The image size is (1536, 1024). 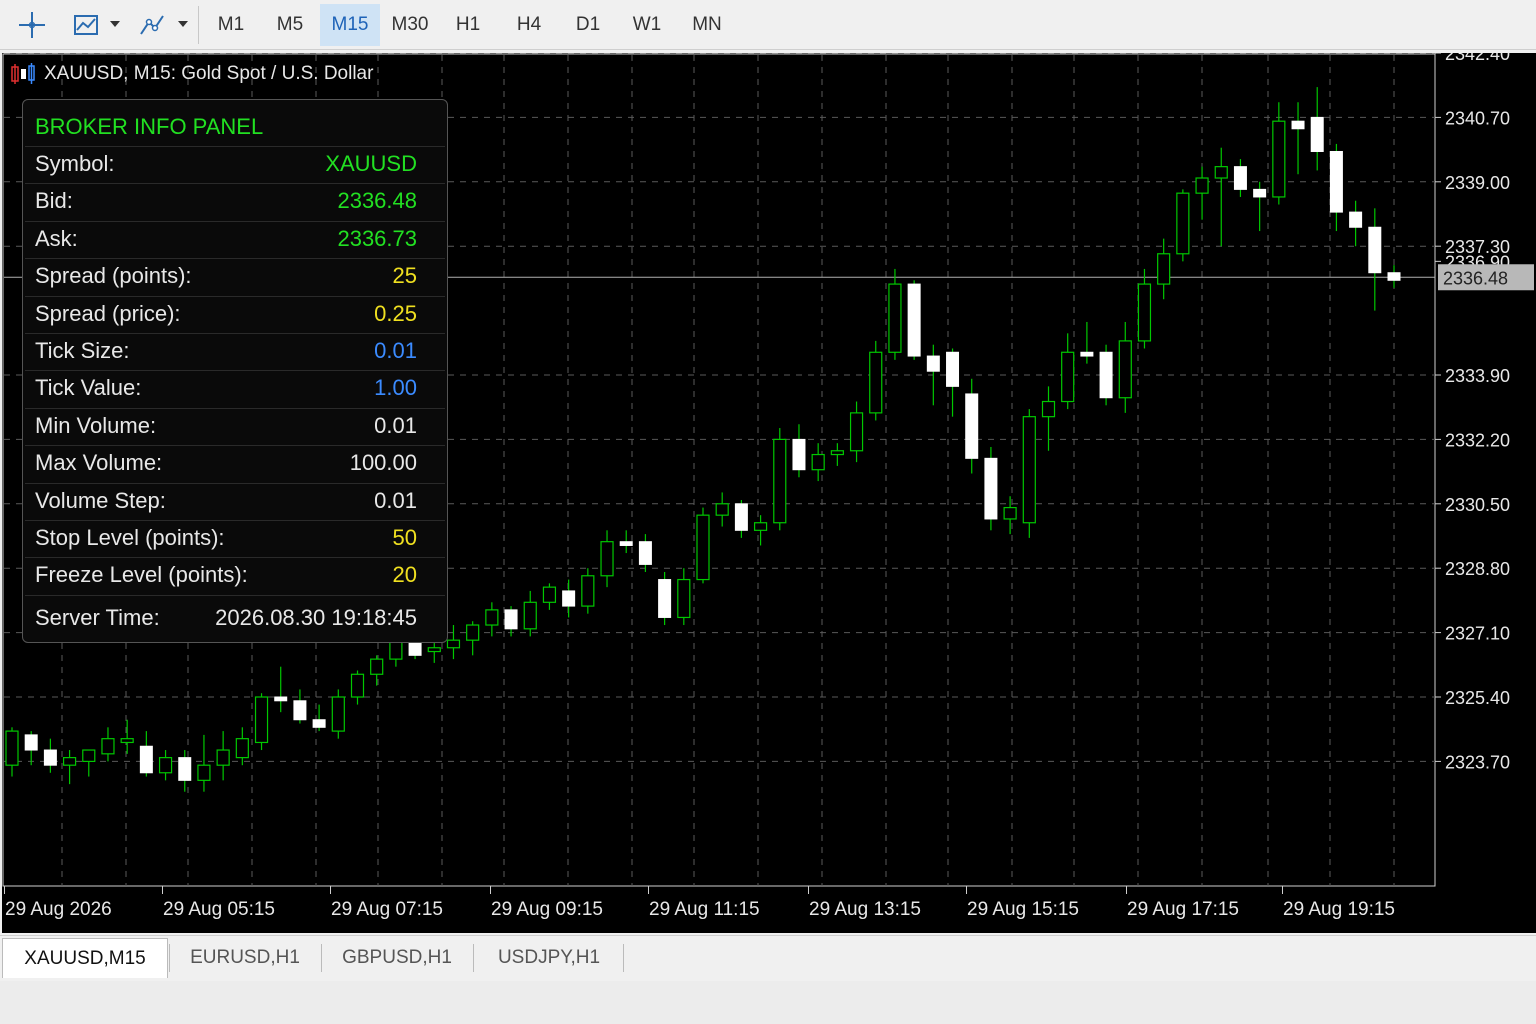 What do you see at coordinates (231, 25) in the screenshot?
I see `timeframe-m1: M1` at bounding box center [231, 25].